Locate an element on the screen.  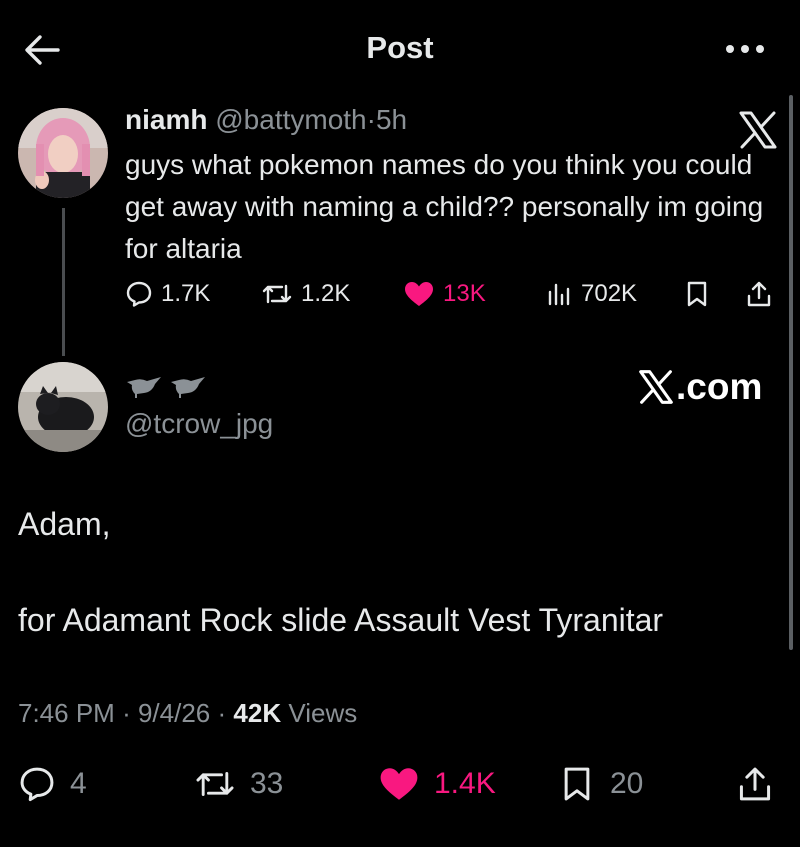
more-button is located at coordinates (745, 49).